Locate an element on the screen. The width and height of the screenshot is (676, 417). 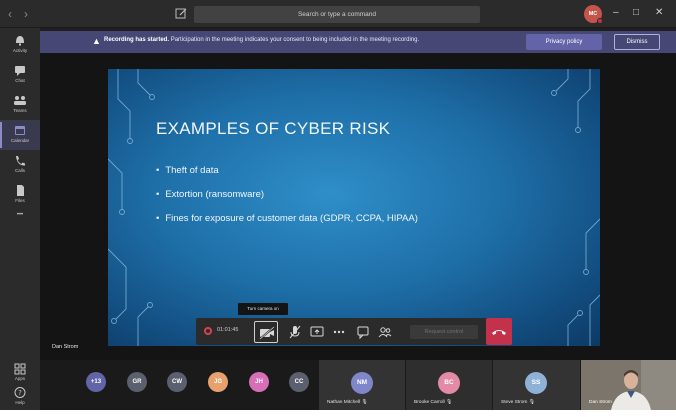
camera-tooltip: Turn camera on is located at coordinates (263, 309).